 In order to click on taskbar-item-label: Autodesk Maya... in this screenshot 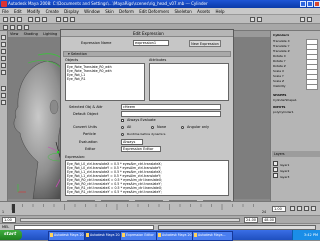, I will do `click(212, 235)`.